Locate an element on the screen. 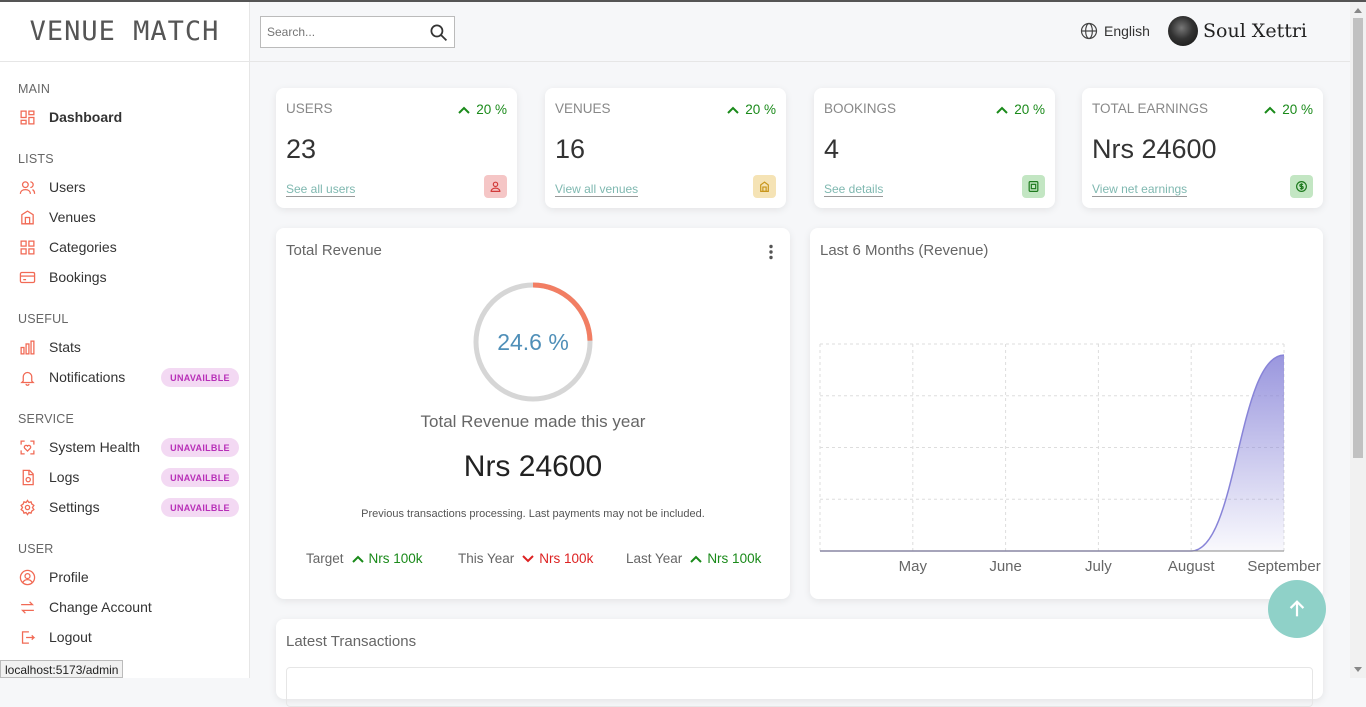 Image resolution: width=1366 pixels, height=707 pixels. sidebar-item-bookings: Bookings is located at coordinates (124, 277).